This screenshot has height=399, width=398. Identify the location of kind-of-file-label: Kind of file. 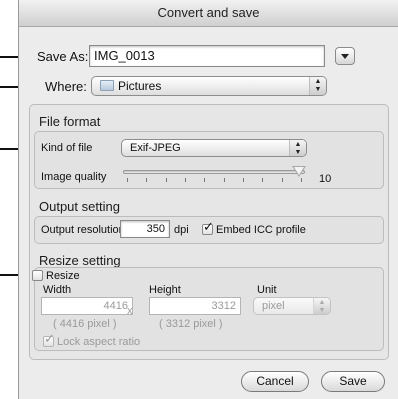
(67, 148).